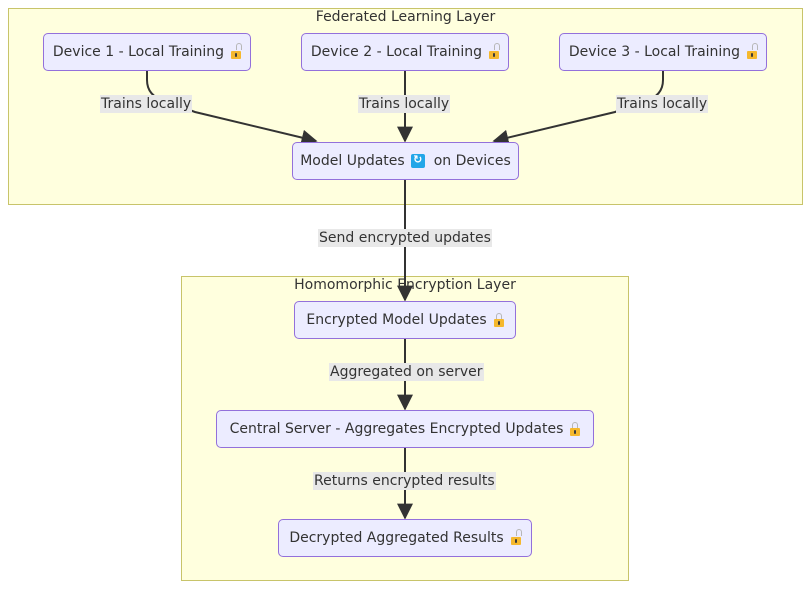  Describe the element at coordinates (654, 52) in the screenshot. I see `node-label: Device 3 - Local Training` at that location.